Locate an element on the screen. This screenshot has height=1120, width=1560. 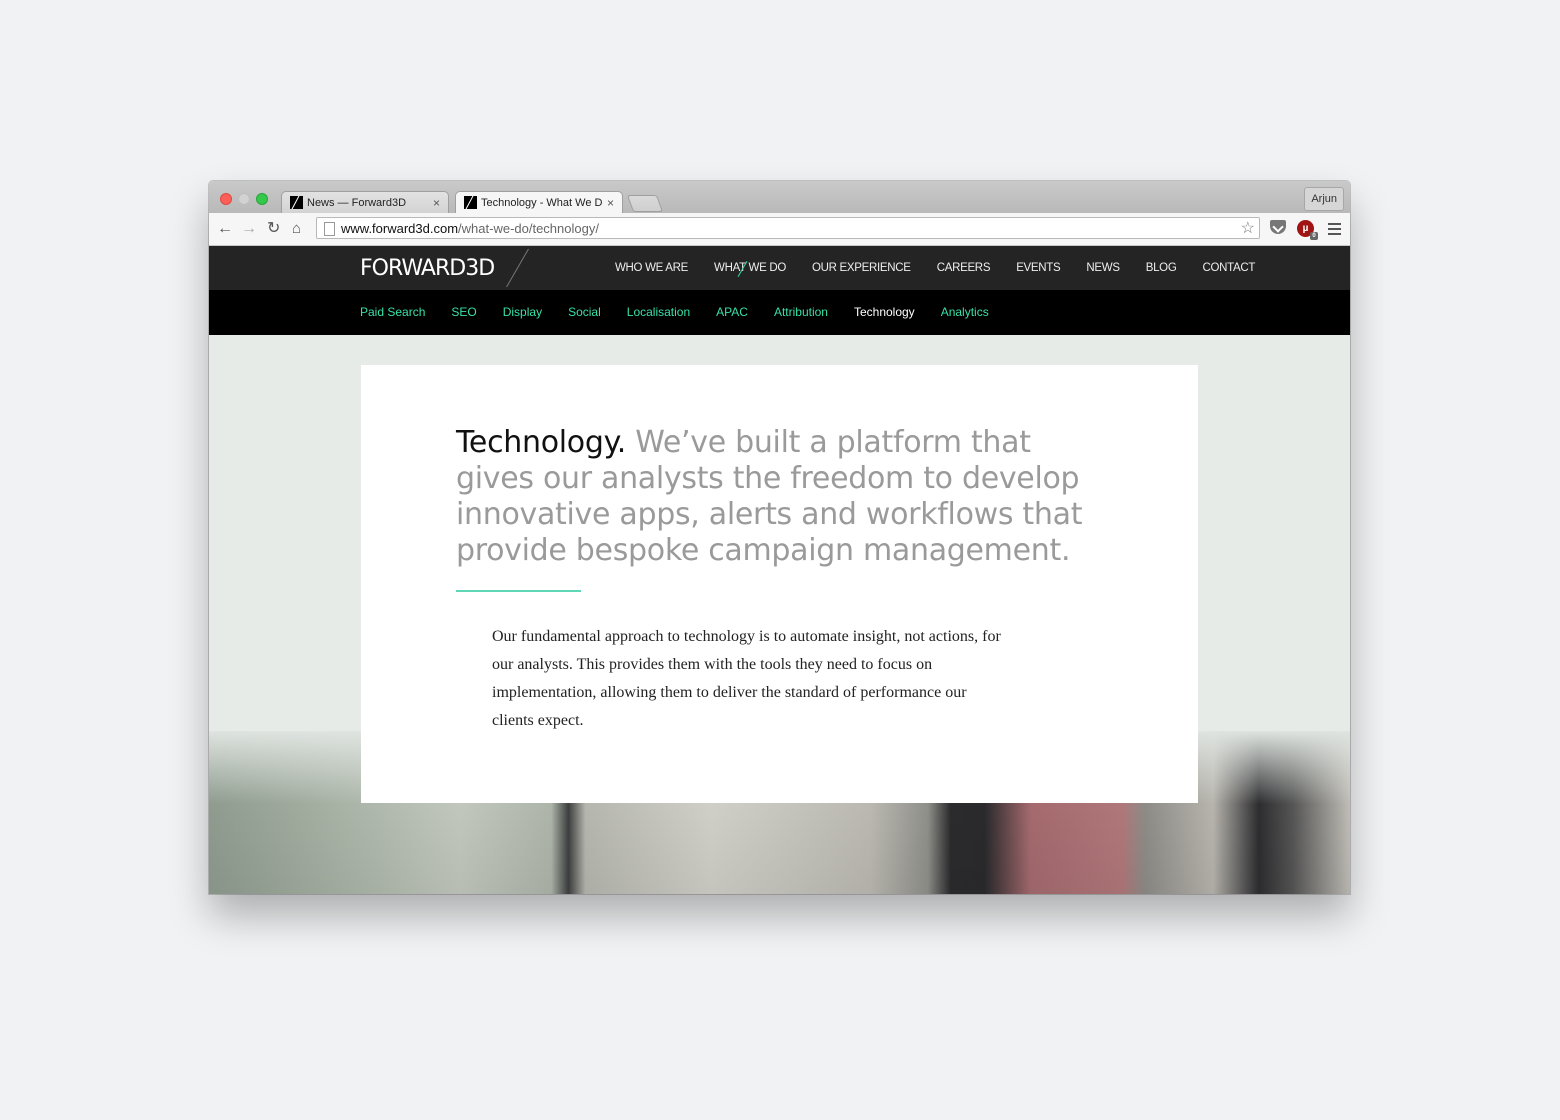
nav-blog: BLOG is located at coordinates (1161, 268).